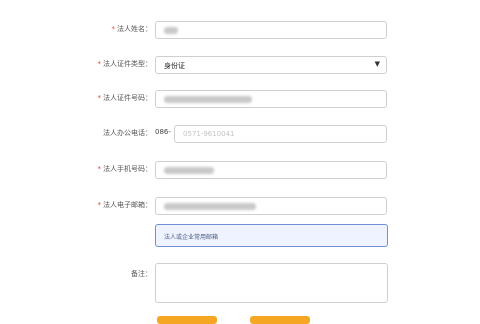 Image resolution: width=480 pixels, height=324 pixels. Describe the element at coordinates (271, 30) in the screenshot. I see `legal-name-input` at that location.